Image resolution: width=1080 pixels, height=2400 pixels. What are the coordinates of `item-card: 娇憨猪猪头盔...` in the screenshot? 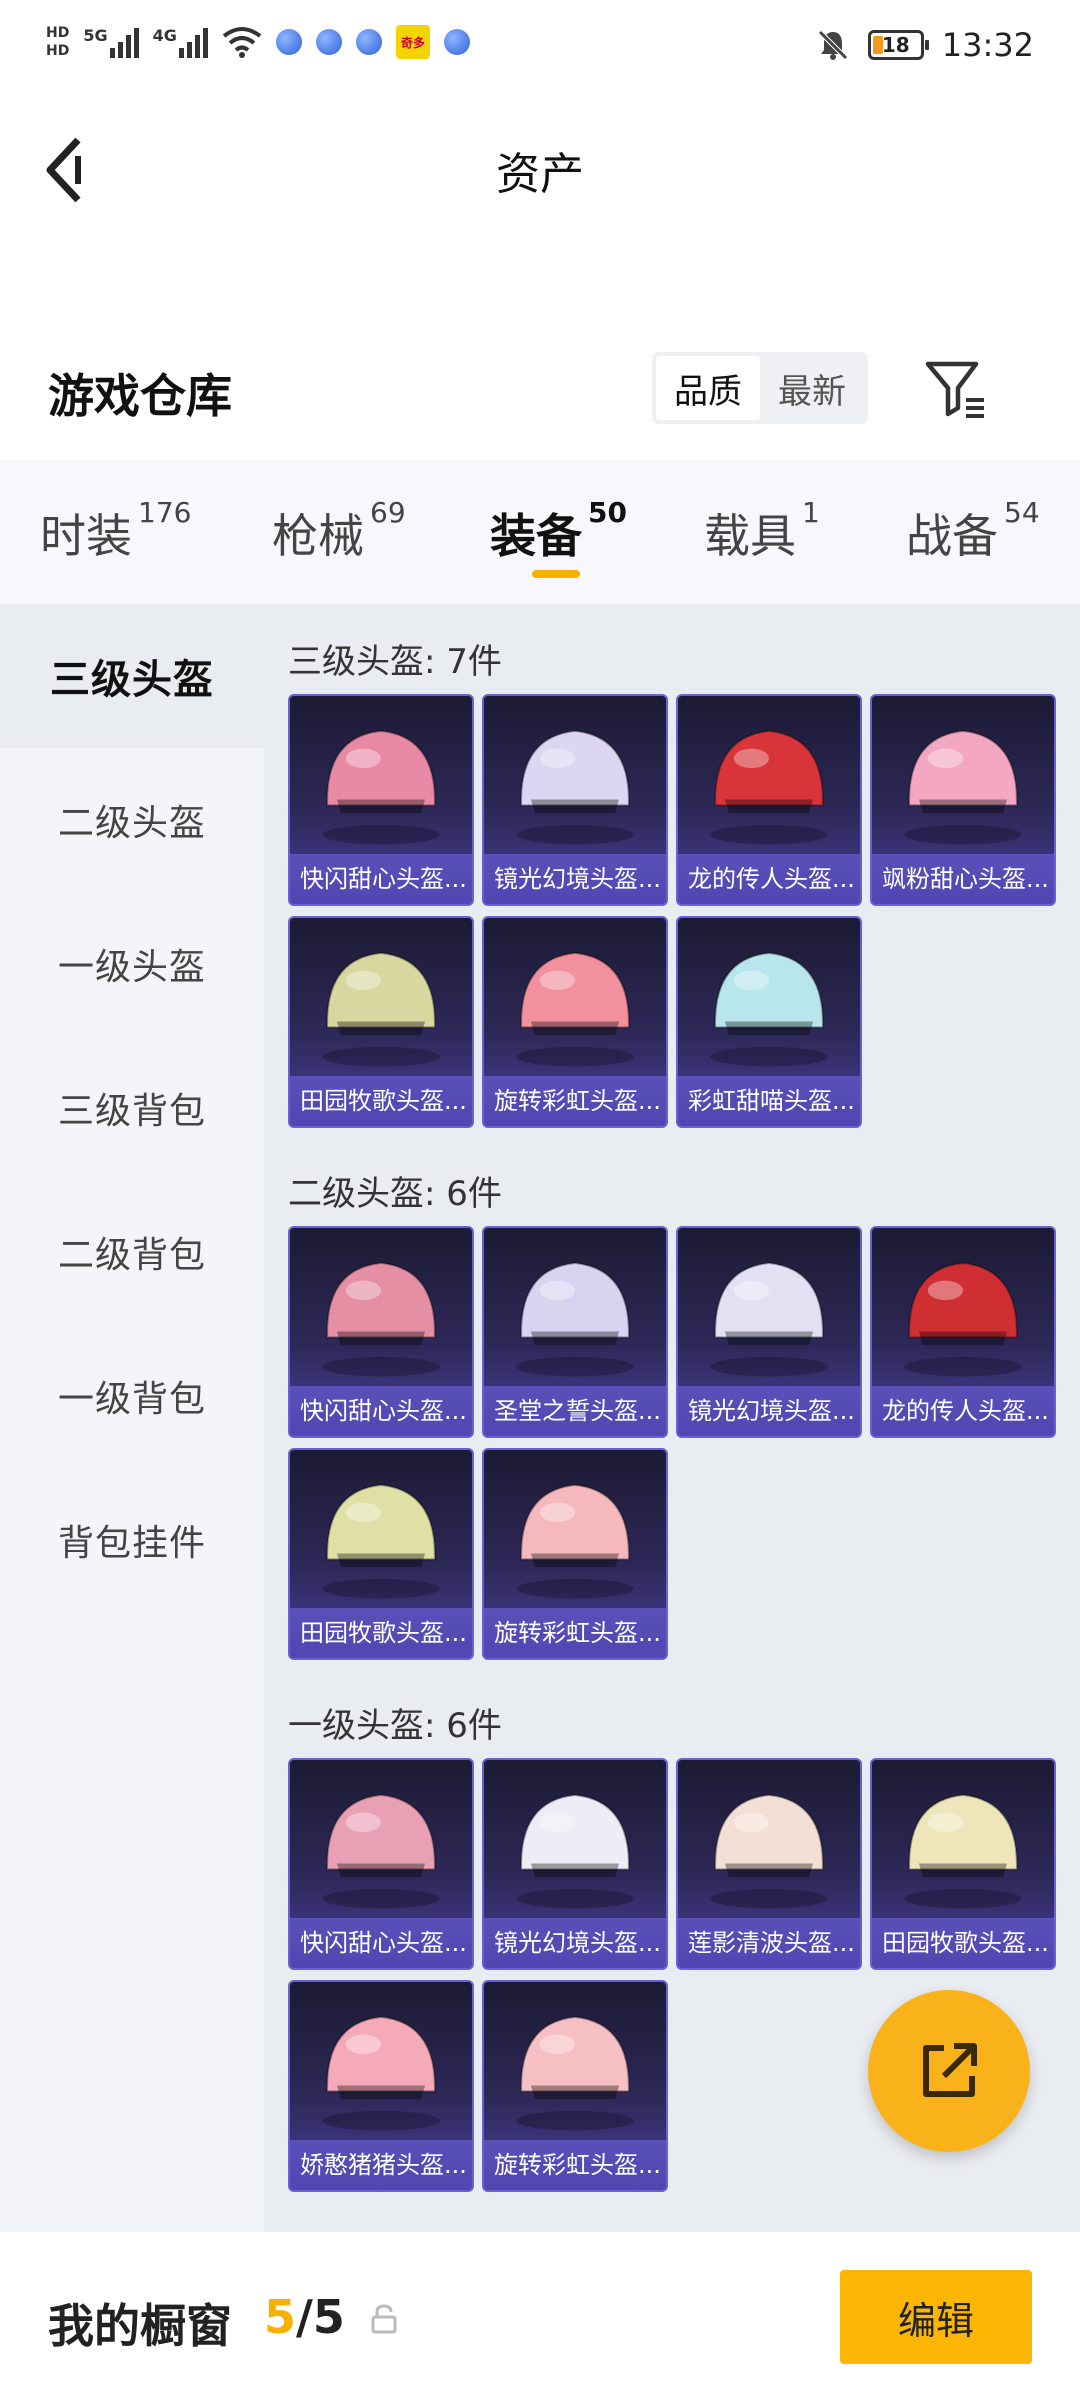 It's located at (381, 2086).